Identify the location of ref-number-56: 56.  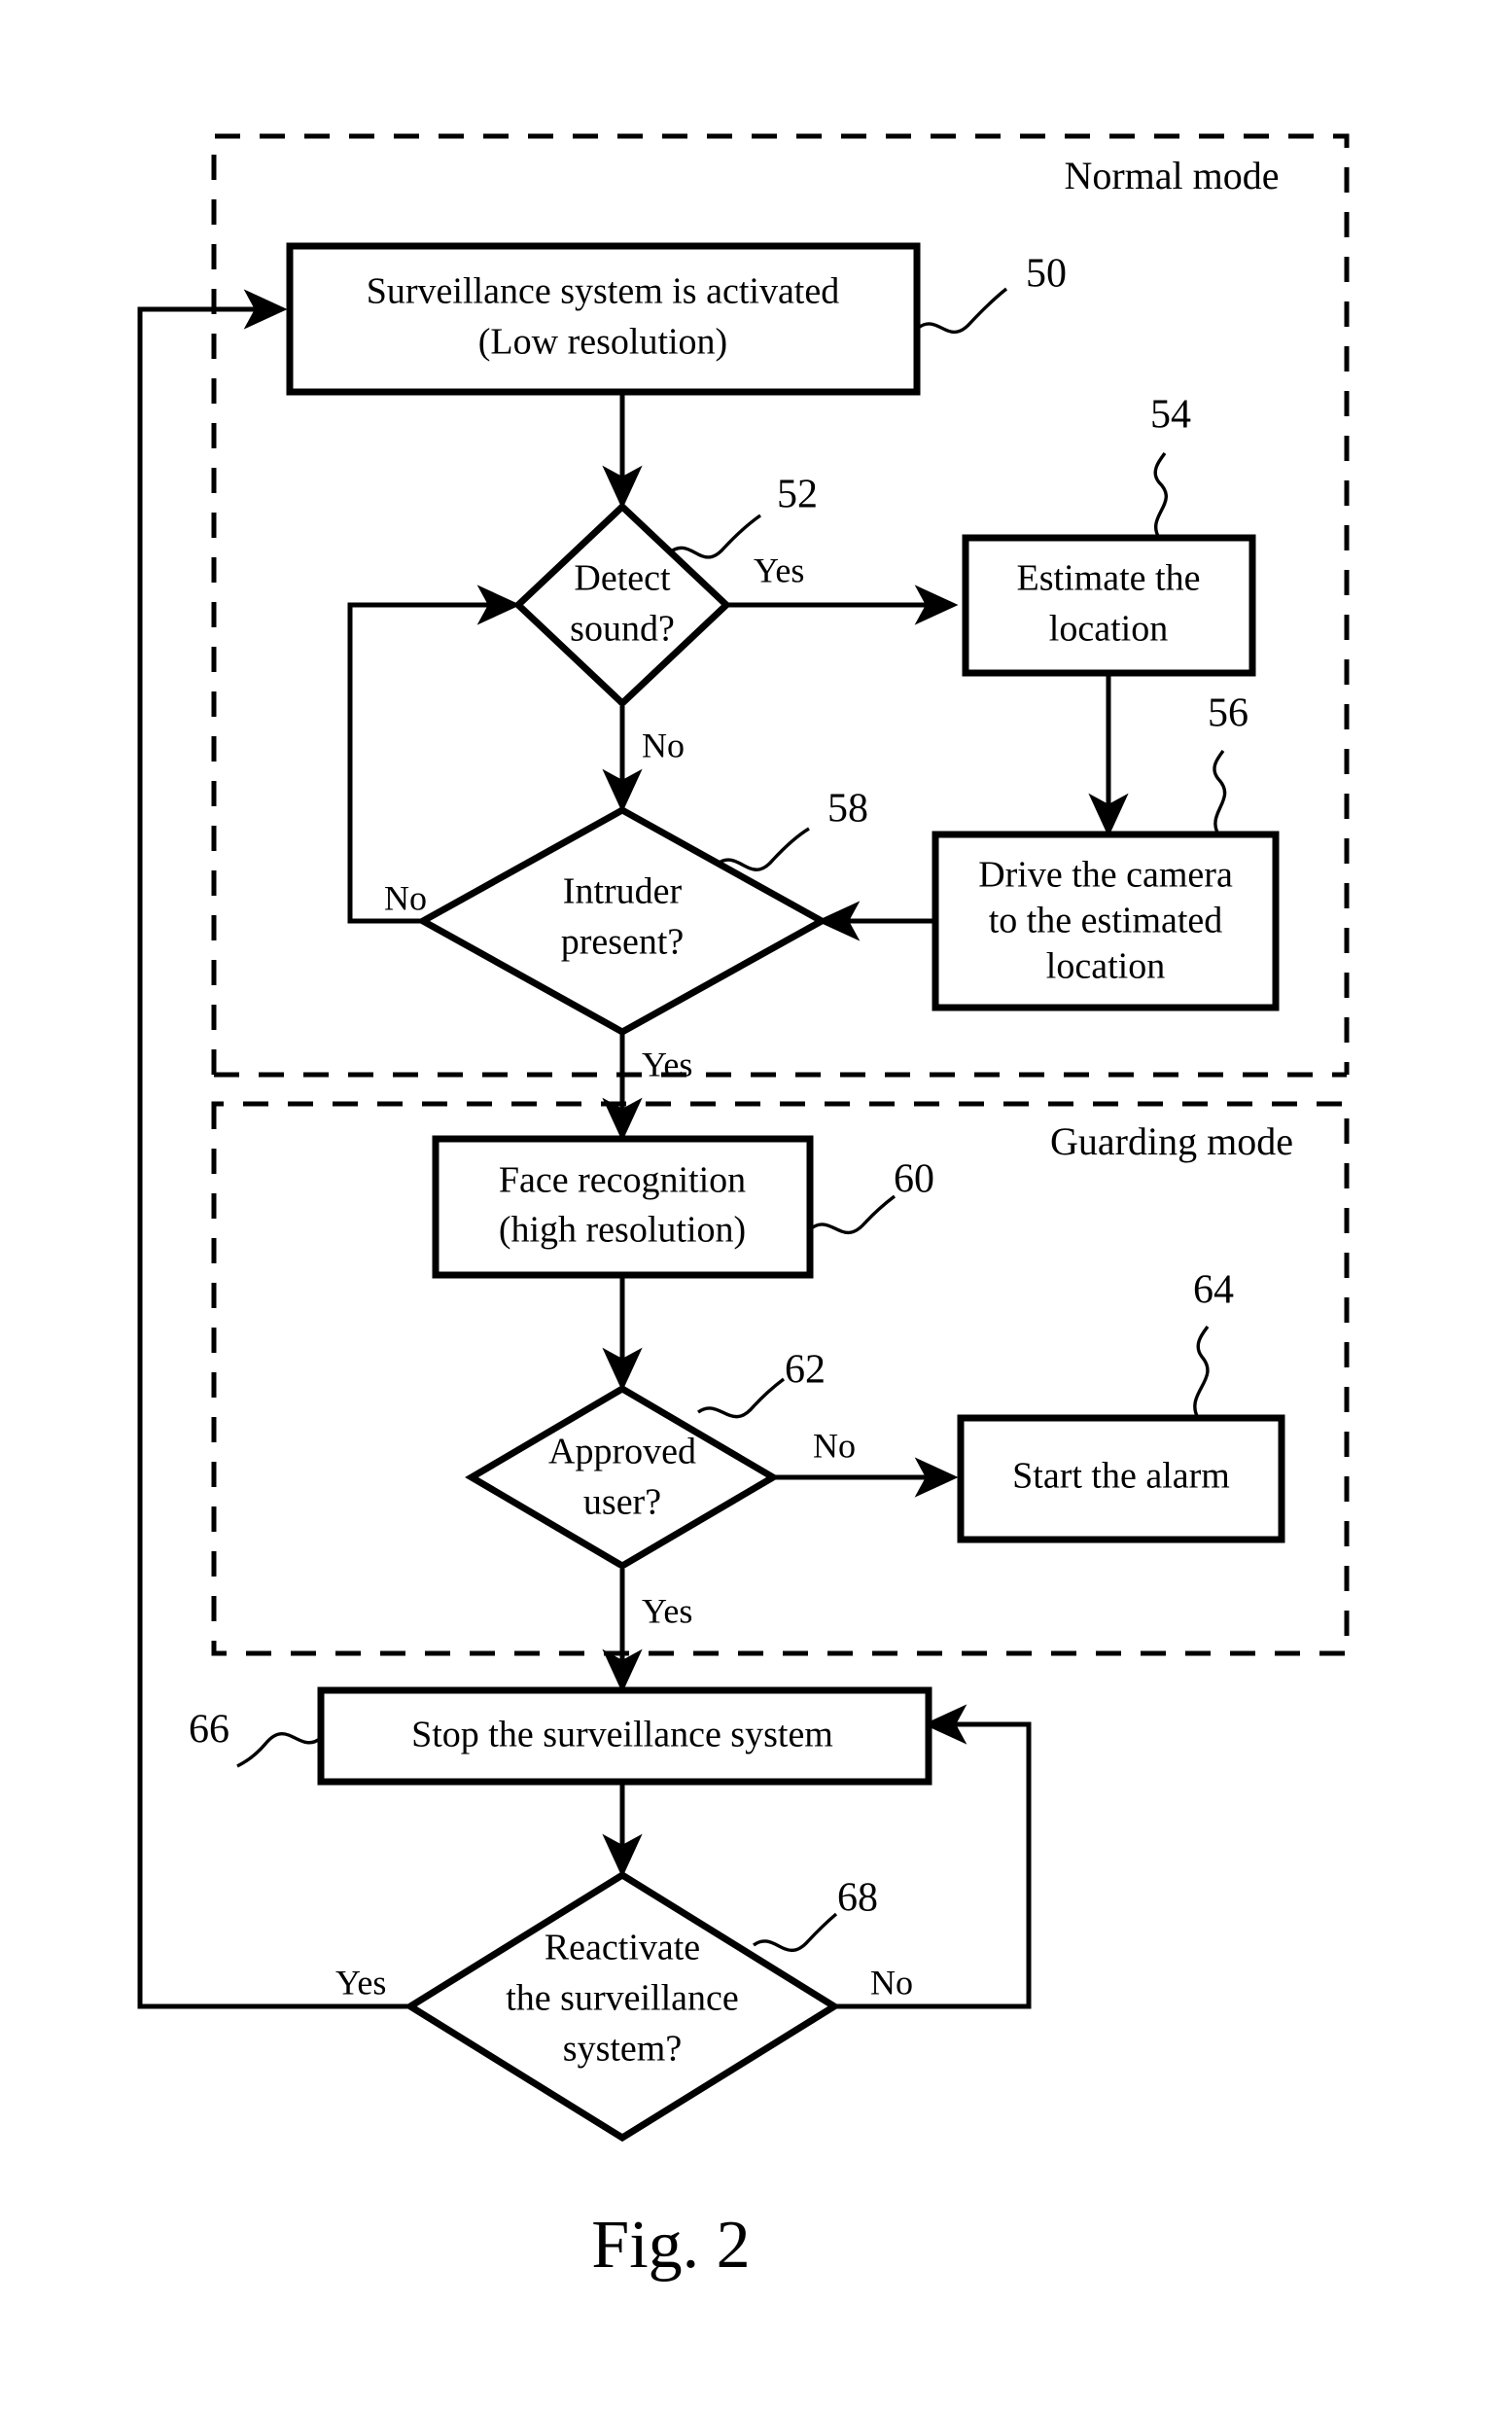
(1228, 713).